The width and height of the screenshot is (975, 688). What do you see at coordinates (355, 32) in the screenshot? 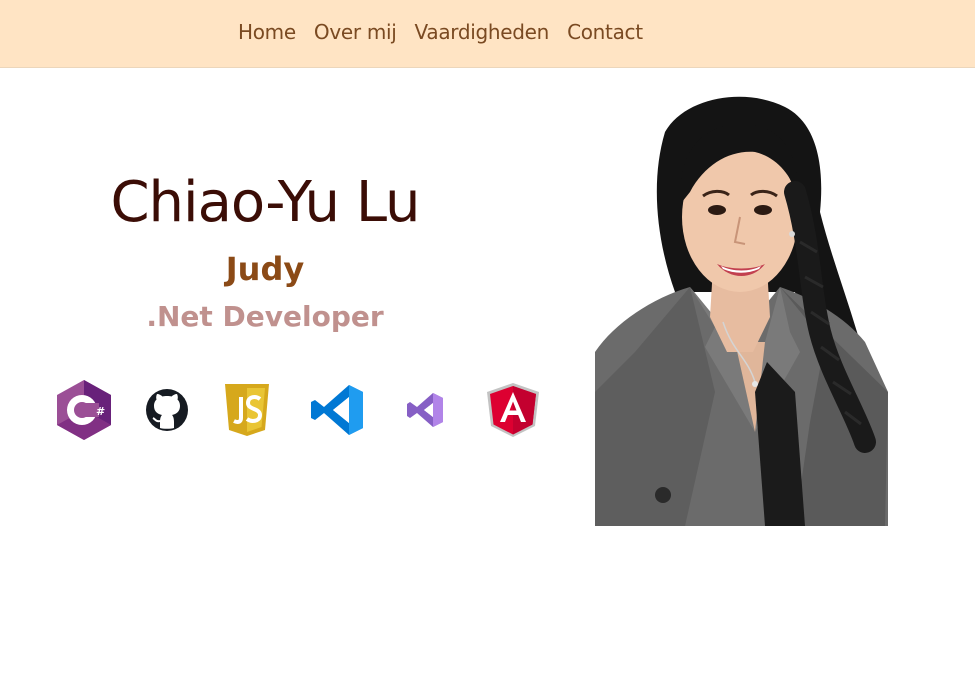
I see `nav-about-link: Over mij` at bounding box center [355, 32].